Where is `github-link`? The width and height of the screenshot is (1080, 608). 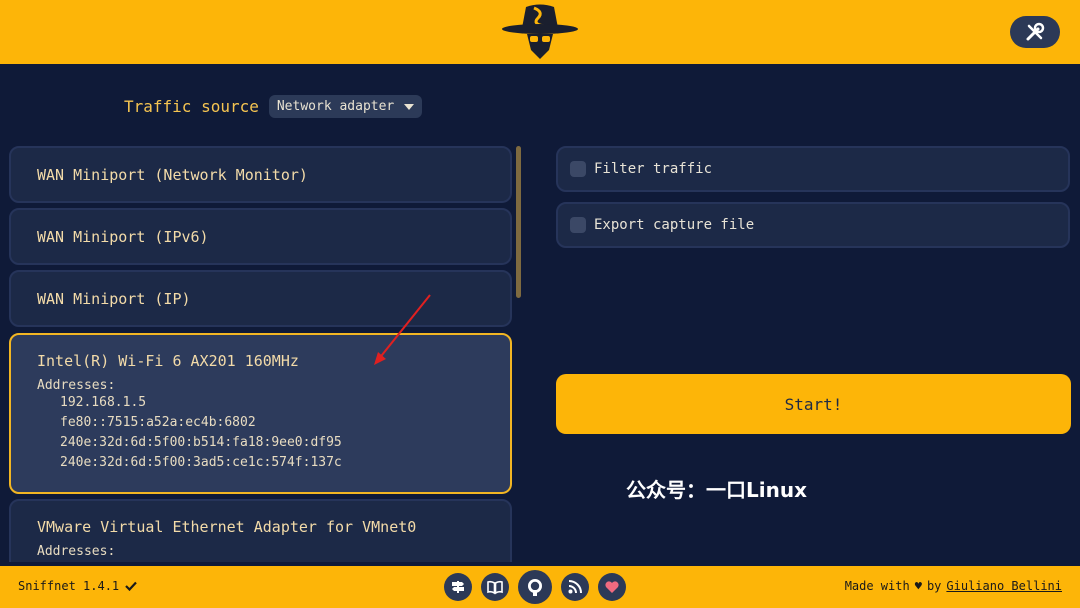
github-link is located at coordinates (535, 587).